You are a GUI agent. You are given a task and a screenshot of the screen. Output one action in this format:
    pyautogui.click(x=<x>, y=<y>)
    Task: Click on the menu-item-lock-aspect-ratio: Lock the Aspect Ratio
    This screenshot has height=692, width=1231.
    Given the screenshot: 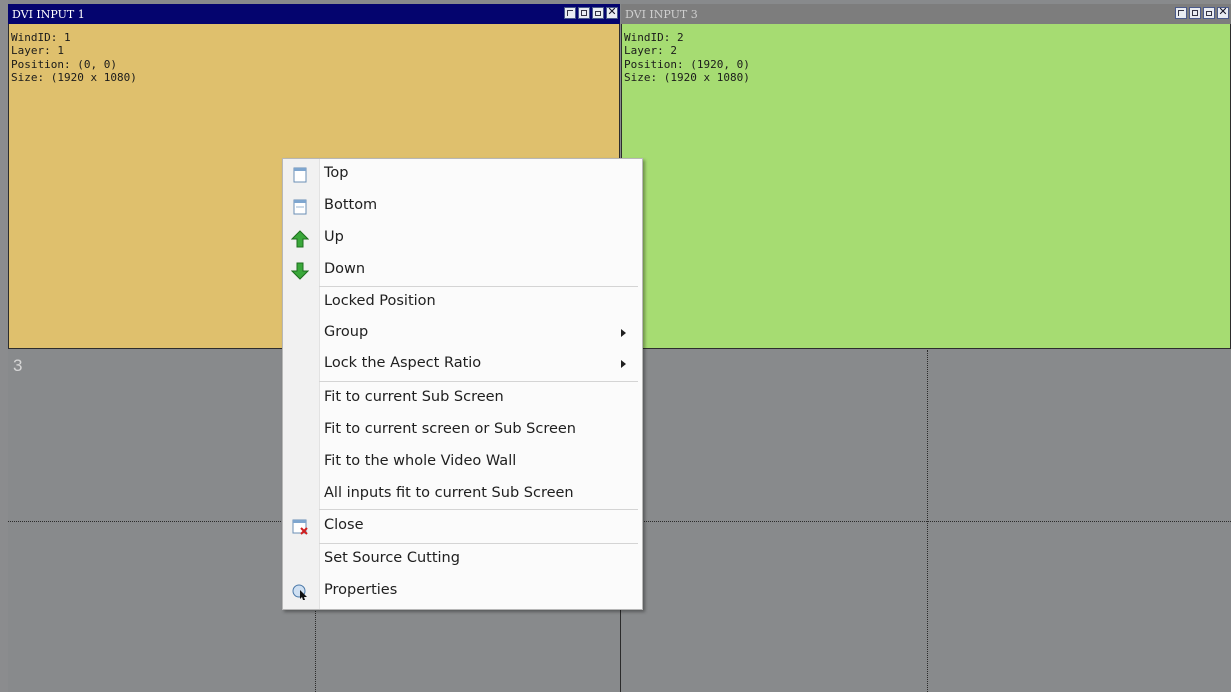 What is the action you would take?
    pyautogui.click(x=462, y=365)
    